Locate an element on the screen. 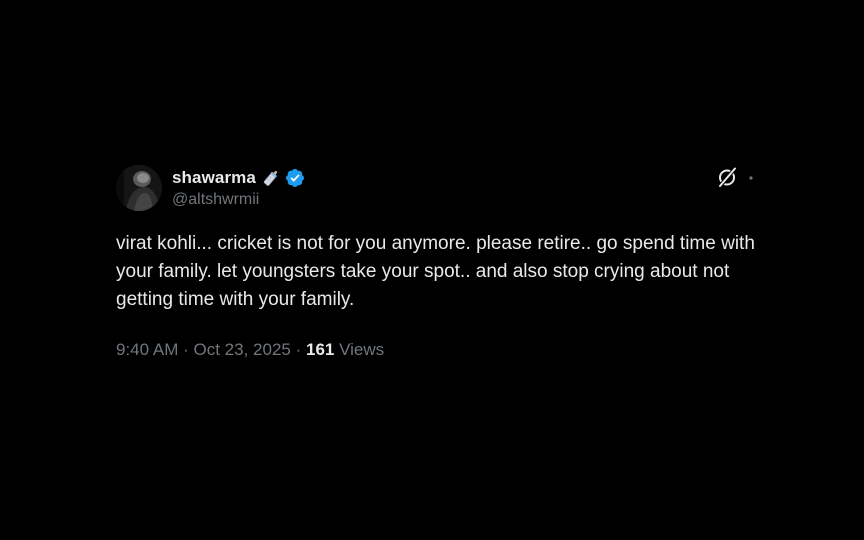 This screenshot has height=540, width=864. views-count: 161 is located at coordinates (320, 349).